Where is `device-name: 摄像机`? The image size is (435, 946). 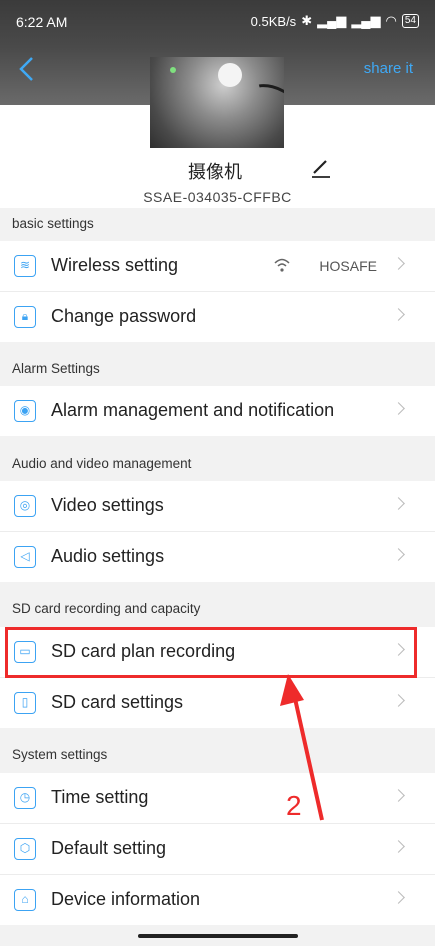 device-name: 摄像机 is located at coordinates (215, 172).